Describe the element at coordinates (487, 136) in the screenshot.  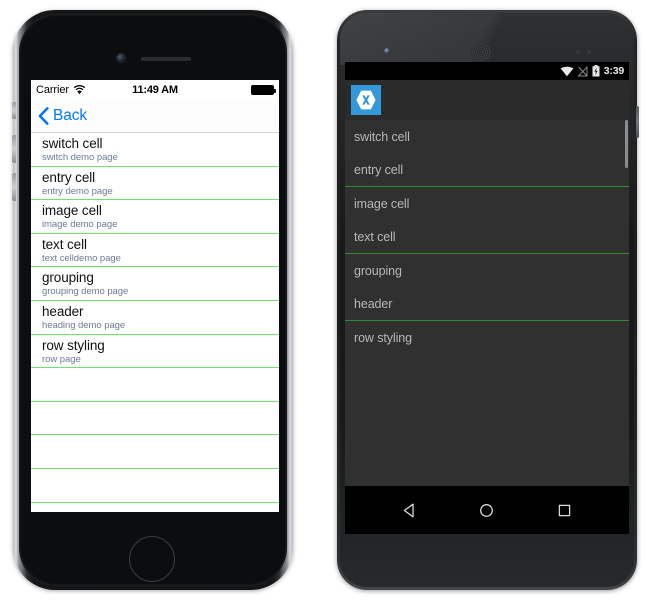
I see `list-item: switch cell` at that location.